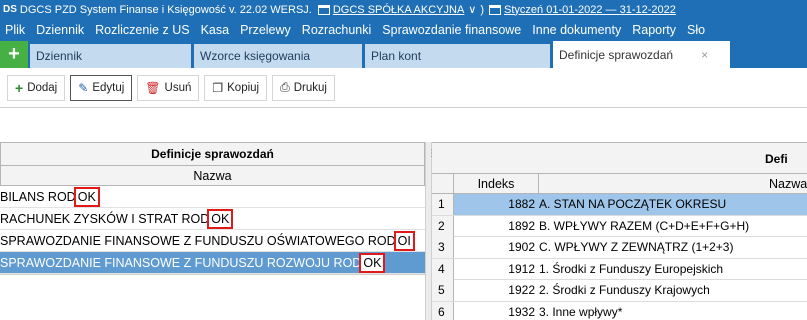 This screenshot has height=320, width=807. I want to click on menu-rozliczenie-z-us: Rozliczenie z US, so click(142, 30).